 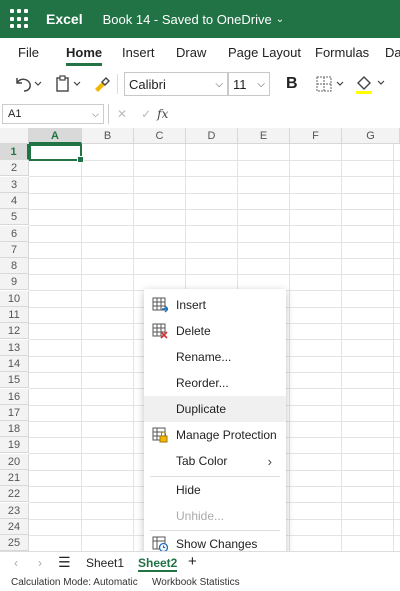 I want to click on tab-insert: Insert, so click(x=138, y=52).